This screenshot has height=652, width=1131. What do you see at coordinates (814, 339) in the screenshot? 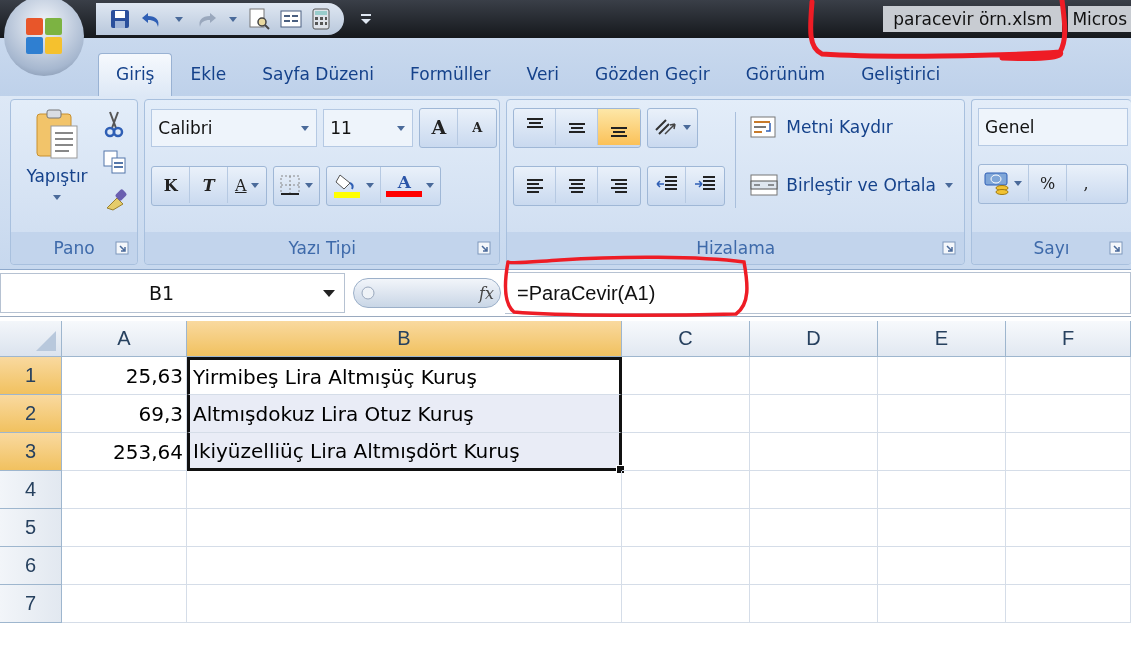
I see `column-header: D` at bounding box center [814, 339].